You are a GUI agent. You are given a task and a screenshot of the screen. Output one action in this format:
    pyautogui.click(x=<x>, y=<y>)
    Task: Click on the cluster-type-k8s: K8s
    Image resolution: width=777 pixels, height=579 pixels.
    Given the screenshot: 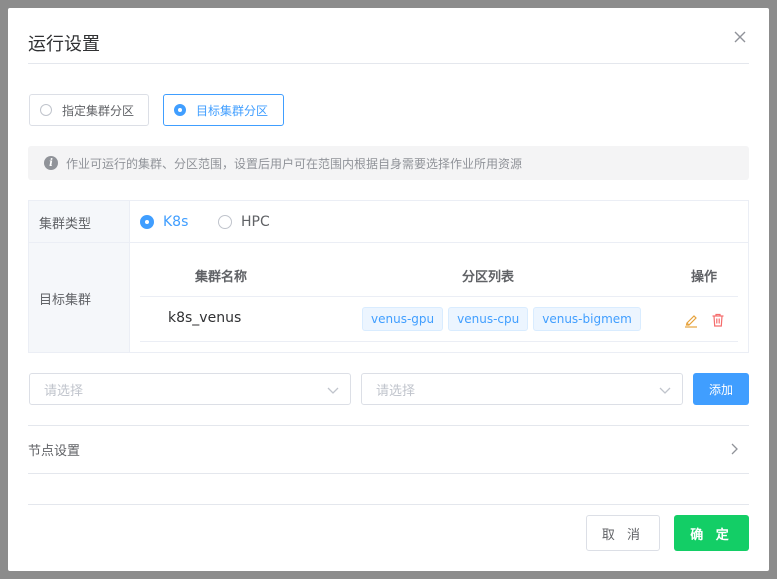 What is the action you would take?
    pyautogui.click(x=164, y=222)
    